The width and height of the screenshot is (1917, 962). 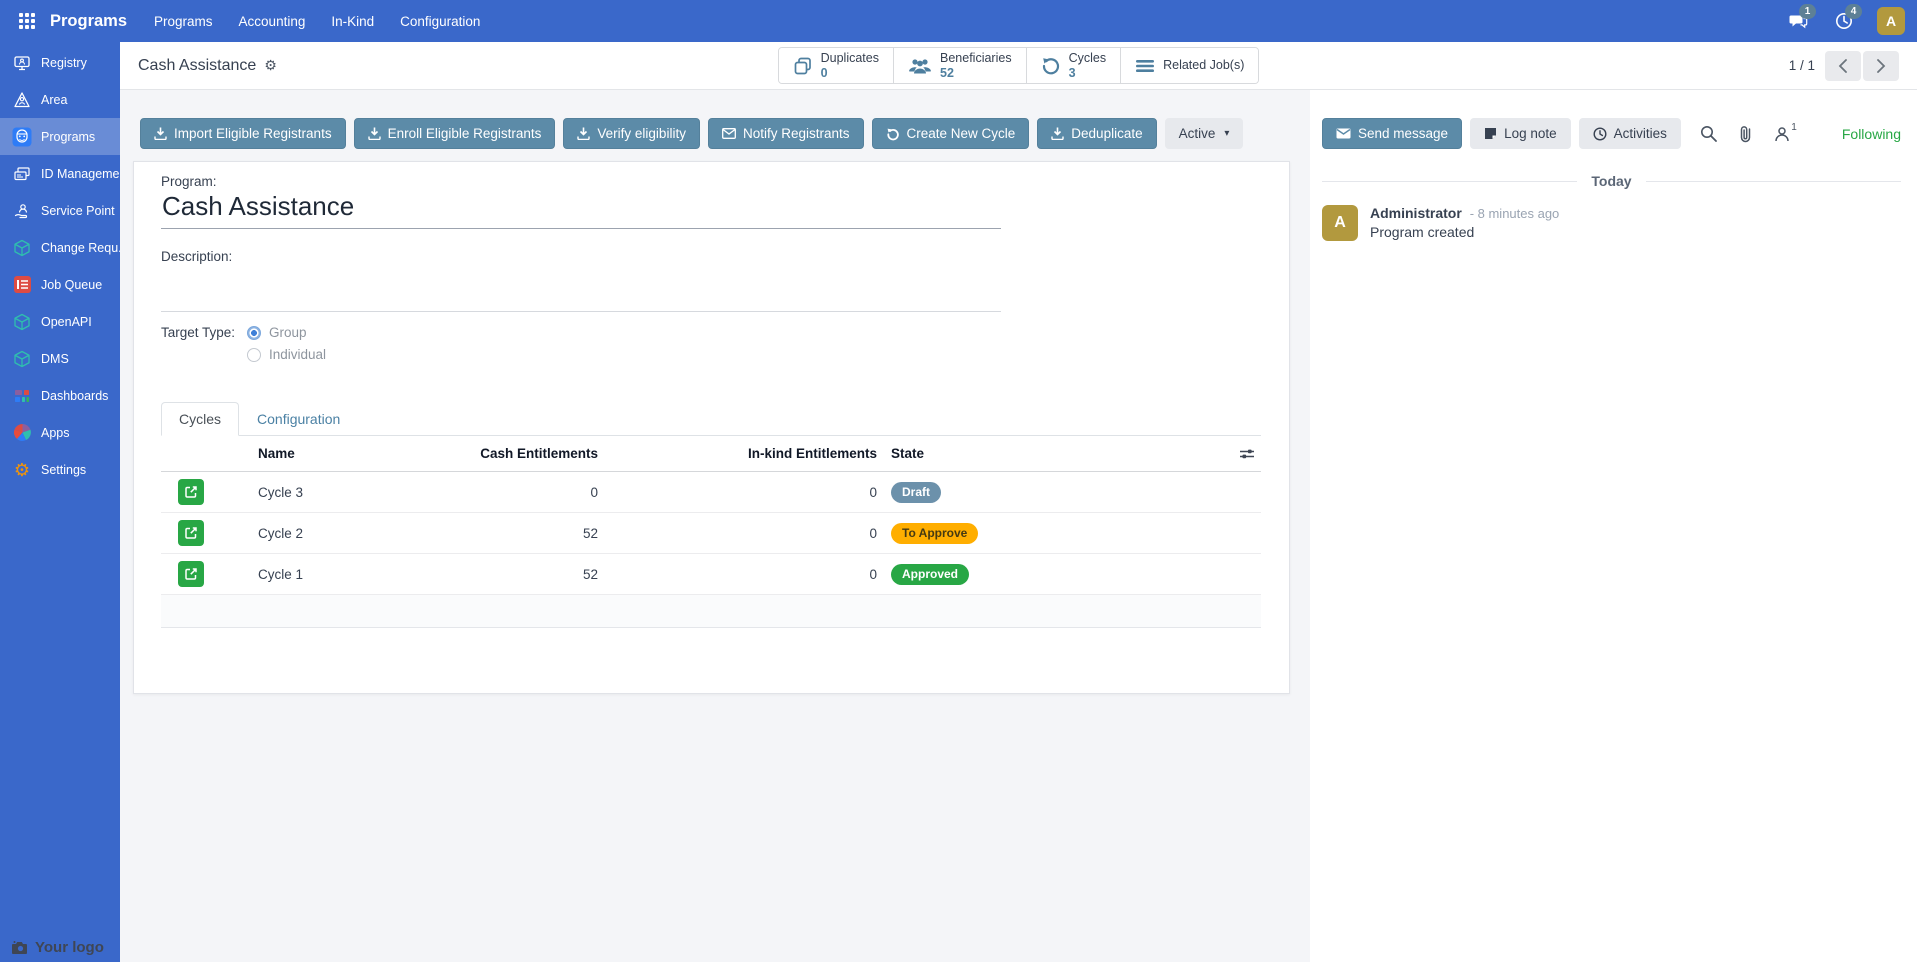 I want to click on search-messages-icon, so click(x=1709, y=133).